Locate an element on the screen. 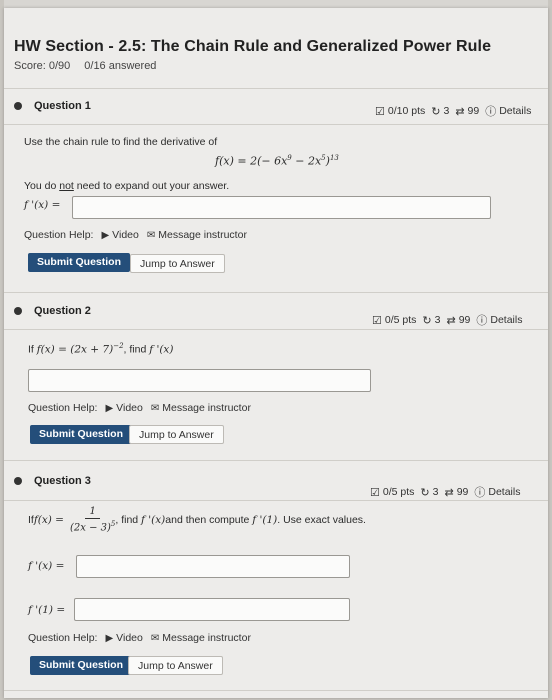  formula-part: f(x) = 2(− 6x is located at coordinates (251, 161).